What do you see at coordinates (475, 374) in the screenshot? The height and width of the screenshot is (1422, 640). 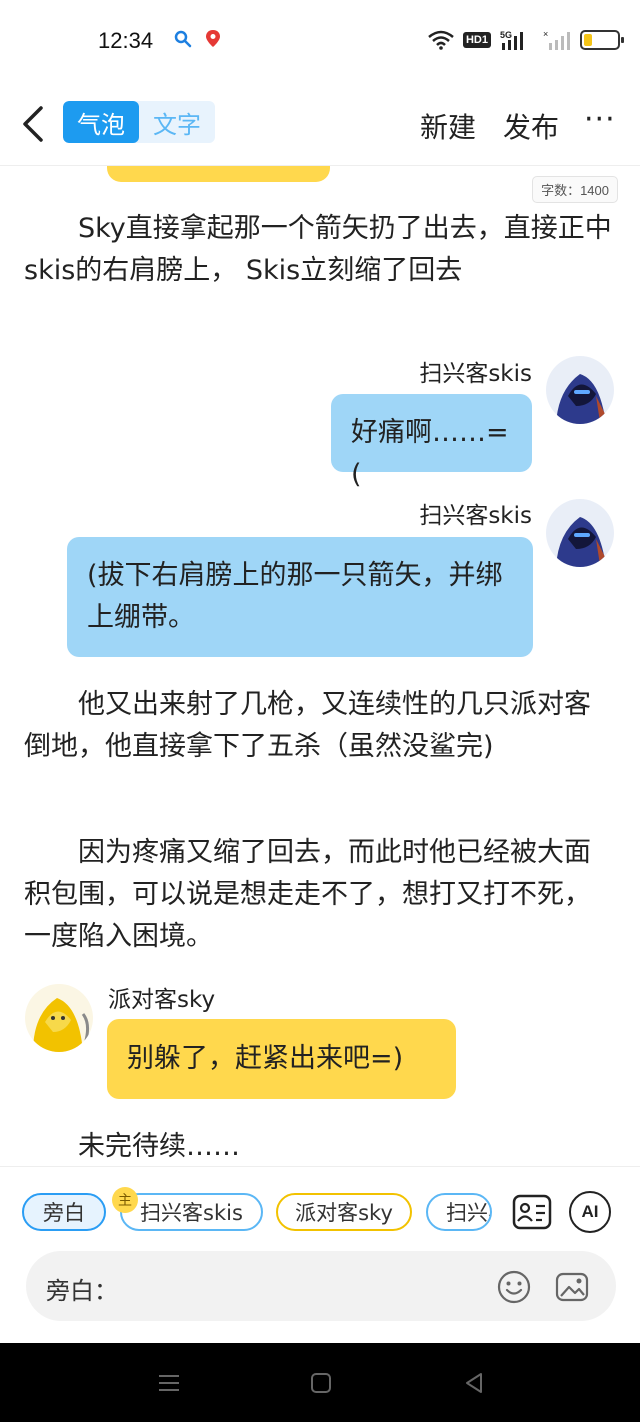 I see `speaker-name-skis-1: 扫兴客skis` at bounding box center [475, 374].